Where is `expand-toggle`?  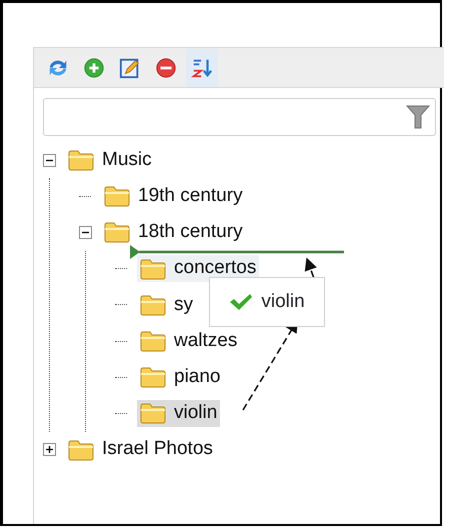
expand-toggle is located at coordinates (49, 449).